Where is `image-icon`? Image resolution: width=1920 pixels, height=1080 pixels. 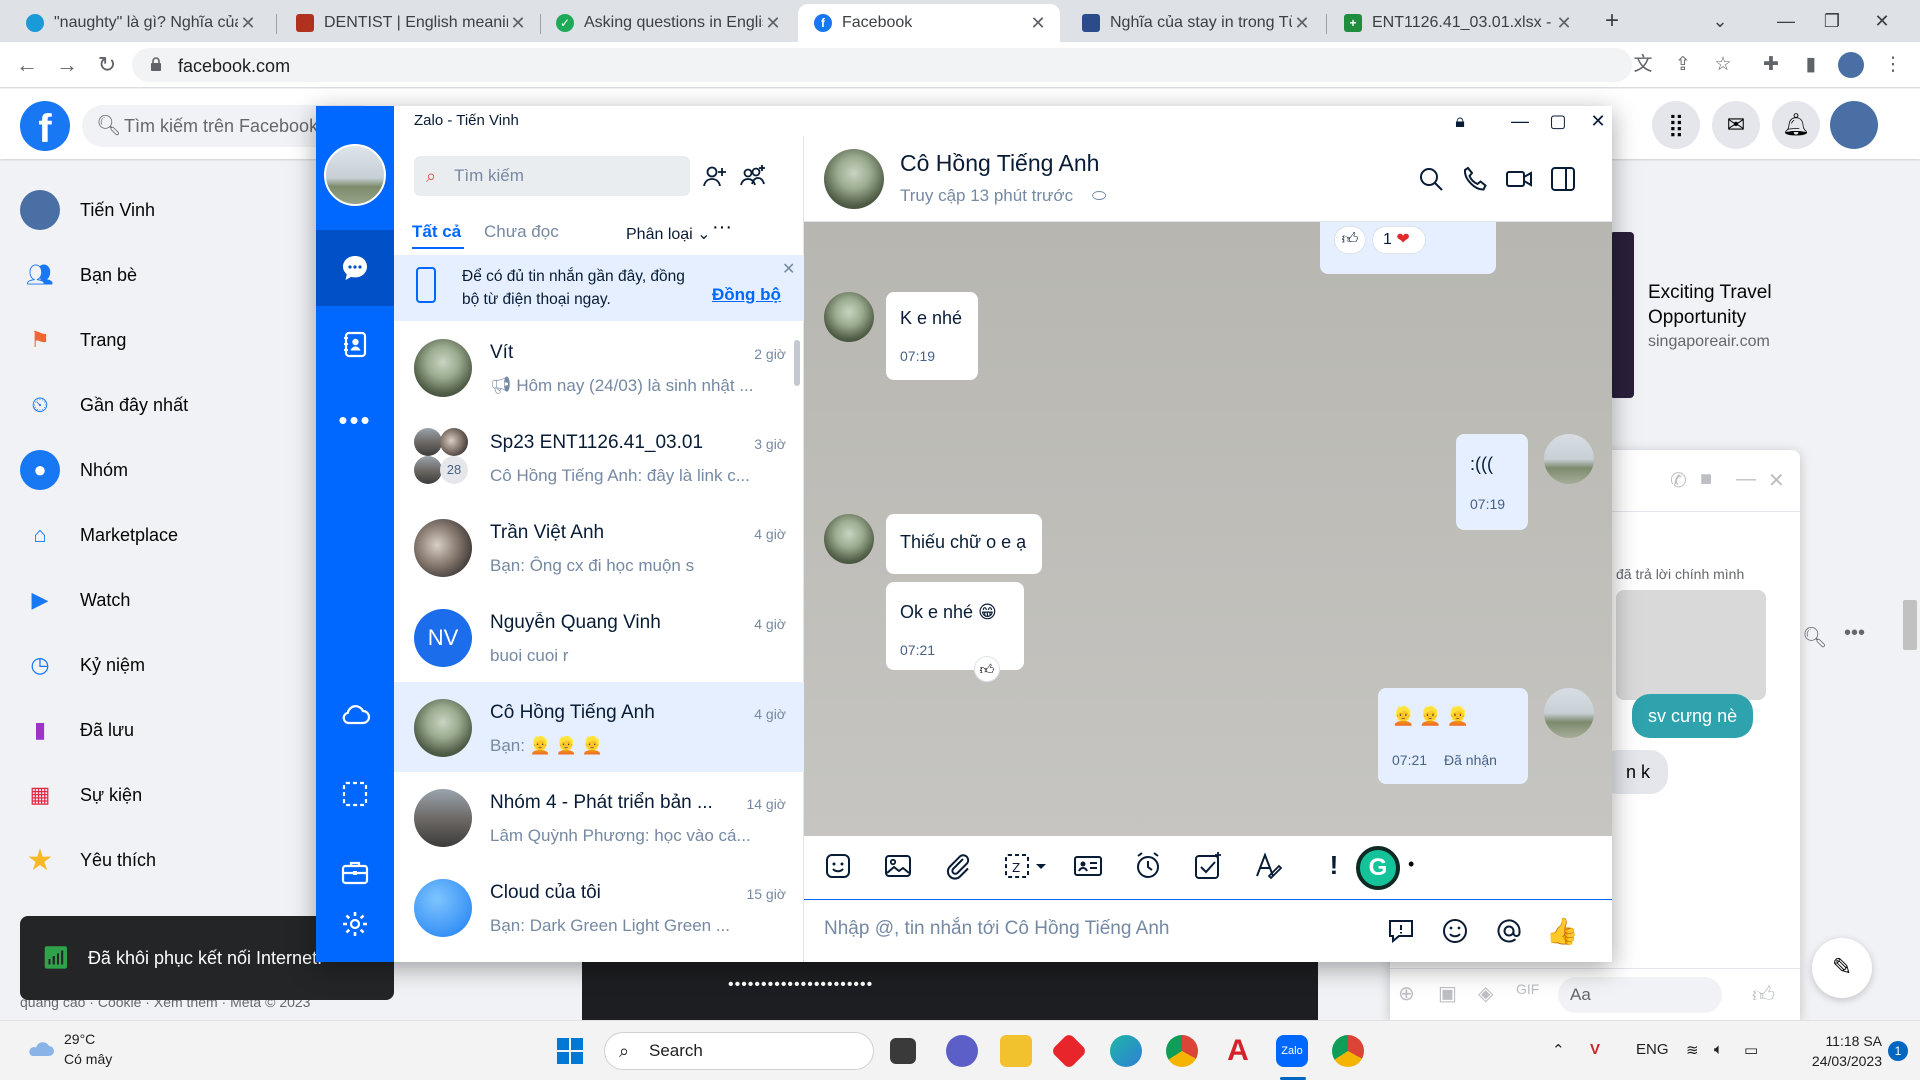 image-icon is located at coordinates (898, 866).